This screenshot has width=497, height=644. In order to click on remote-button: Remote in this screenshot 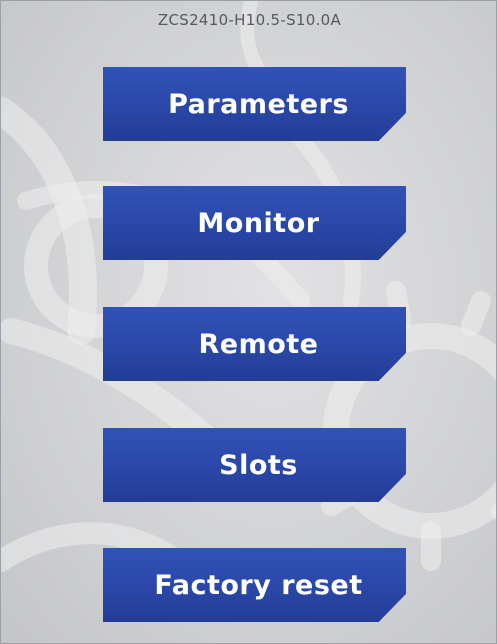, I will do `click(254, 344)`.